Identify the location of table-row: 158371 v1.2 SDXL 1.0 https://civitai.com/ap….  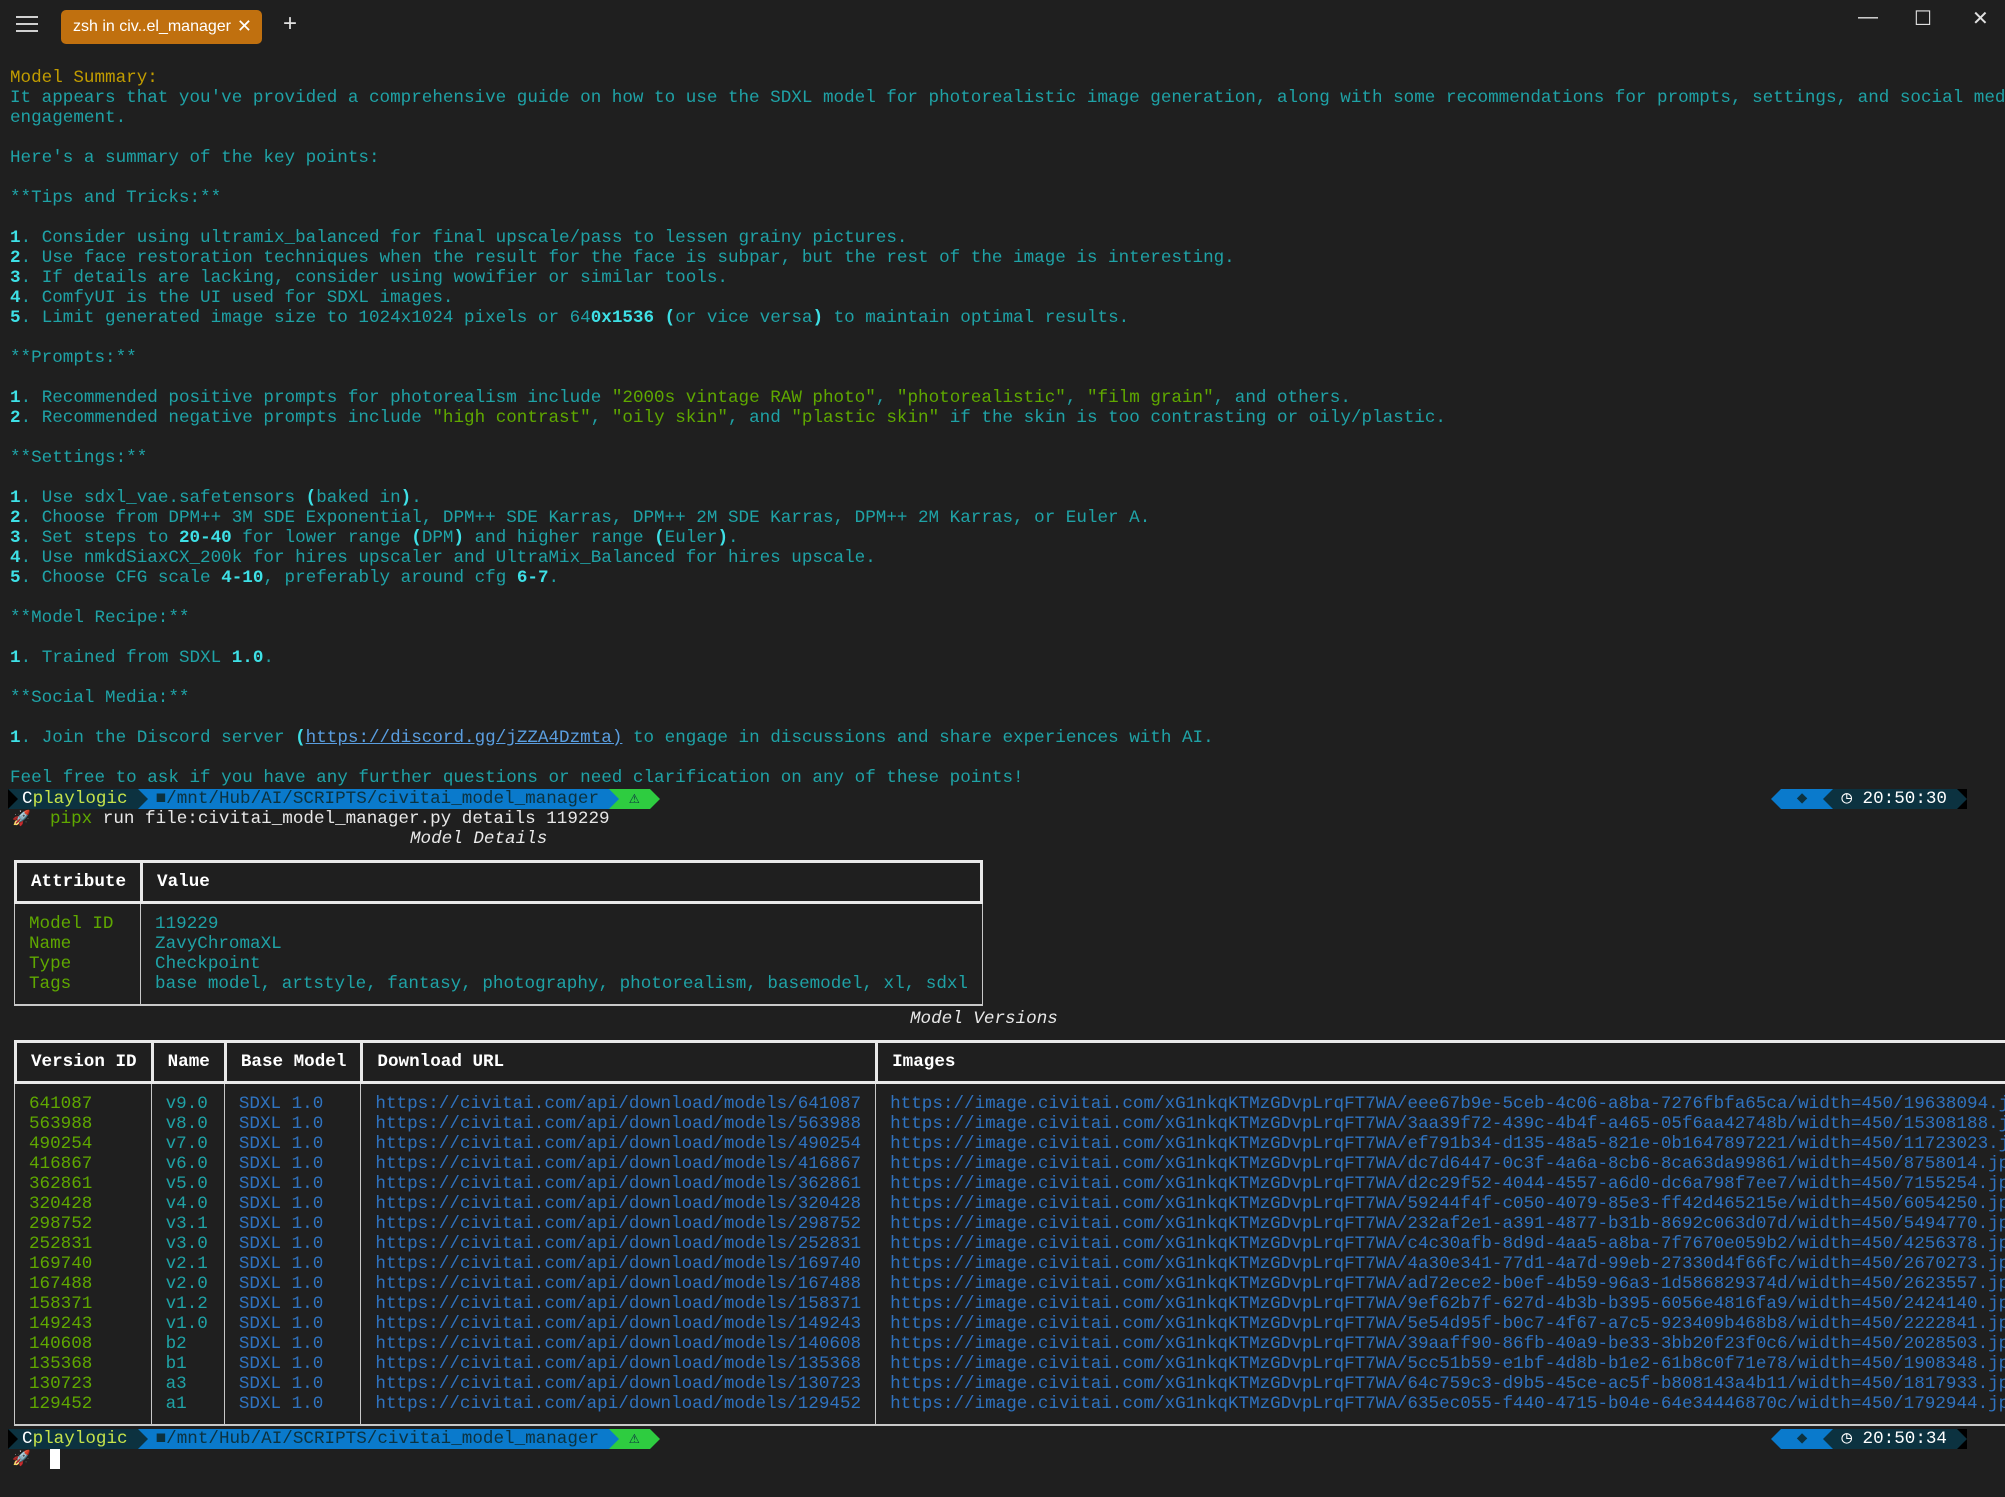
(1009, 1304).